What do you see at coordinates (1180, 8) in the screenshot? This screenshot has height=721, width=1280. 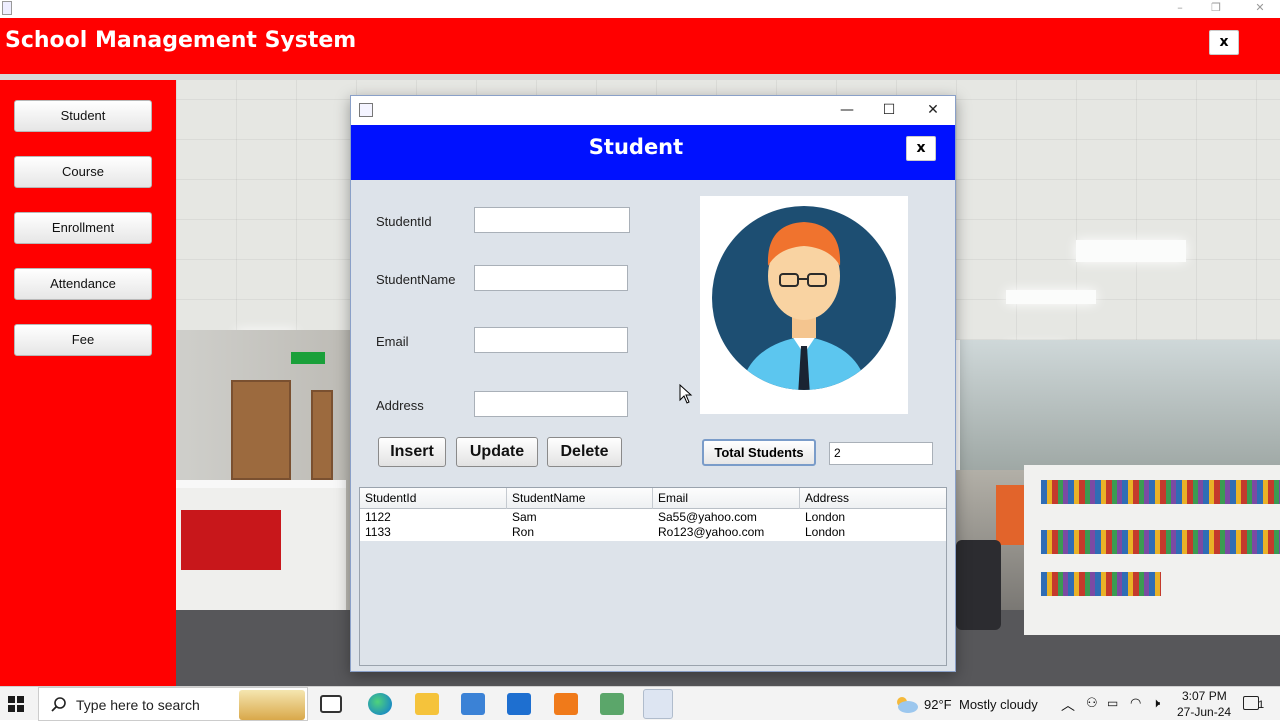 I see `minimize-icon: –` at bounding box center [1180, 8].